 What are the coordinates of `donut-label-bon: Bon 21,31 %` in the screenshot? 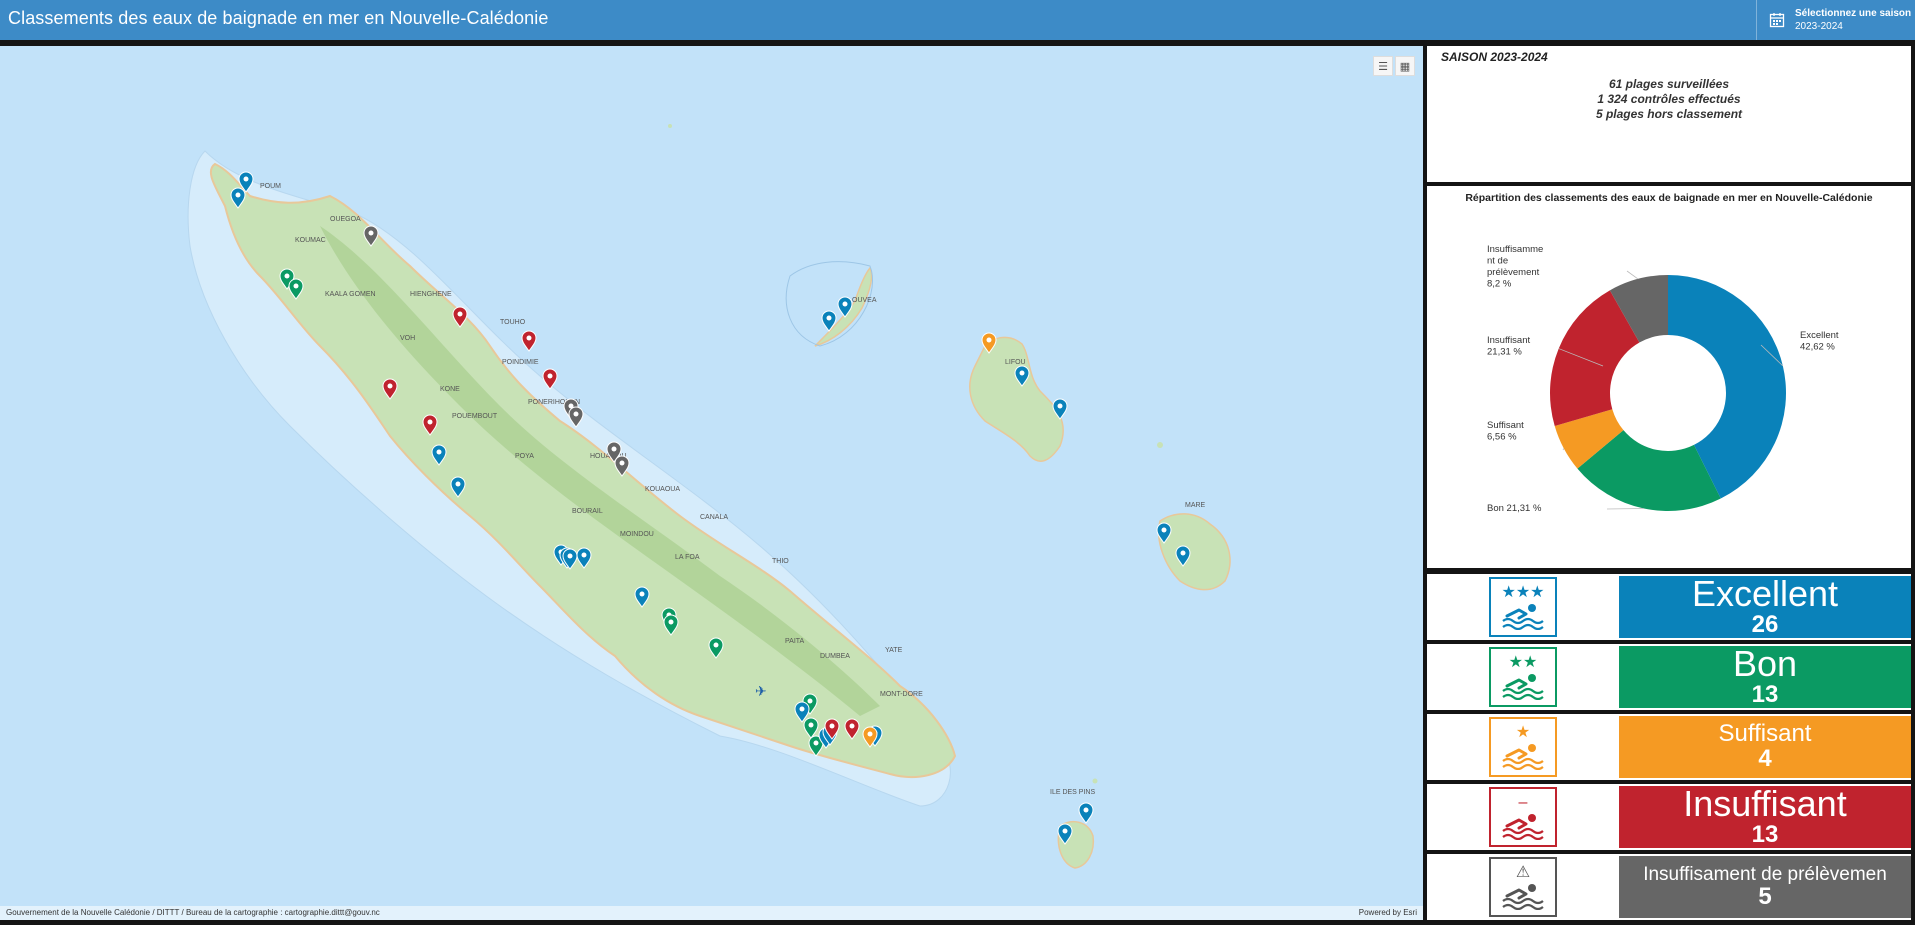 It's located at (1514, 508).